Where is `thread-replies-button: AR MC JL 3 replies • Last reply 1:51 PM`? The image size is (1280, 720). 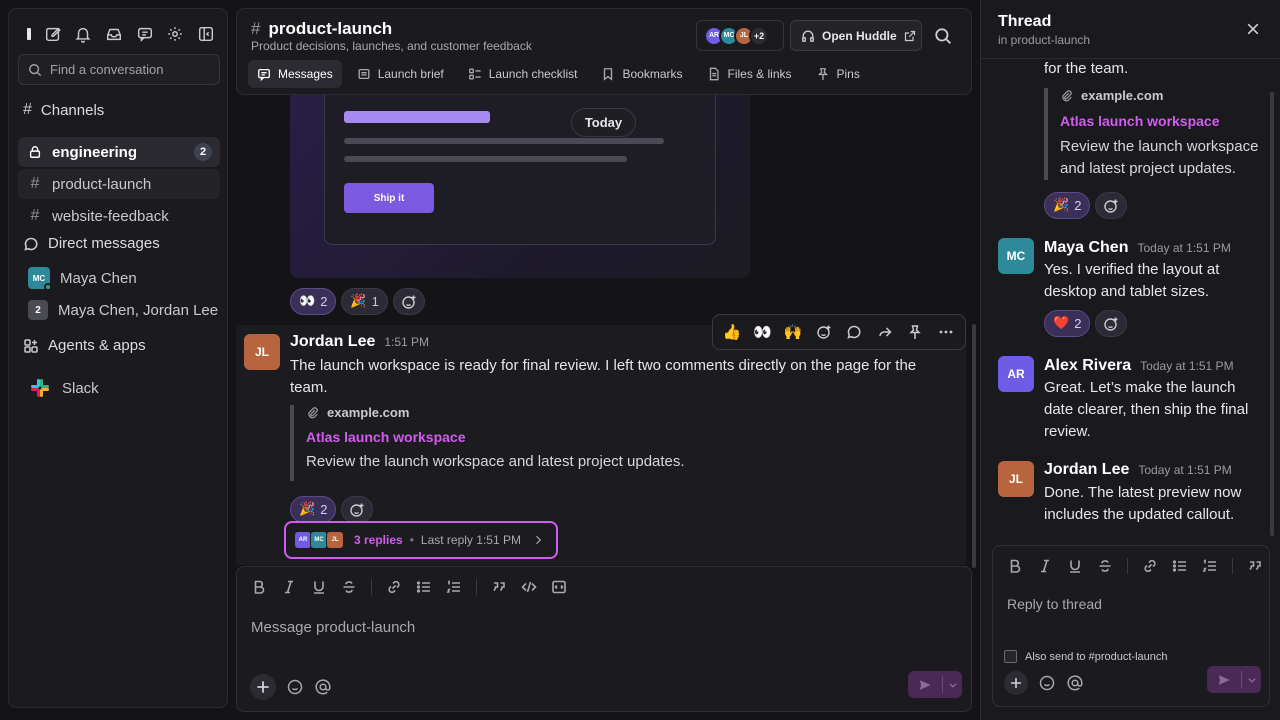 thread-replies-button: AR MC JL 3 replies • Last reply 1:51 PM is located at coordinates (421, 540).